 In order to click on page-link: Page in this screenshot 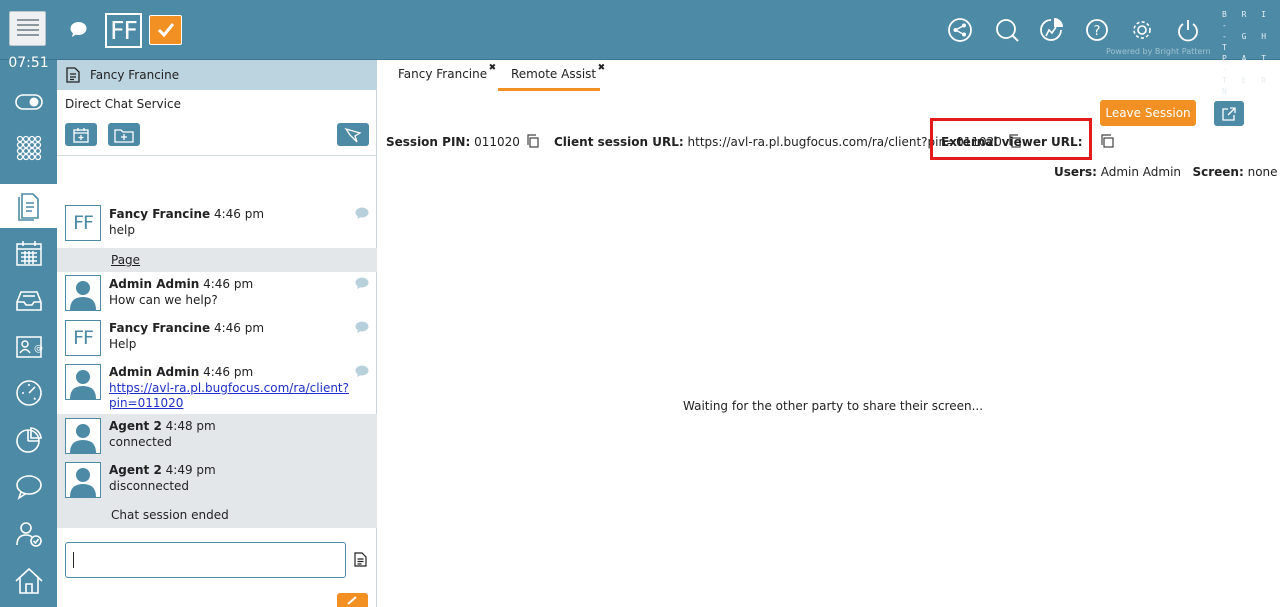, I will do `click(125, 260)`.